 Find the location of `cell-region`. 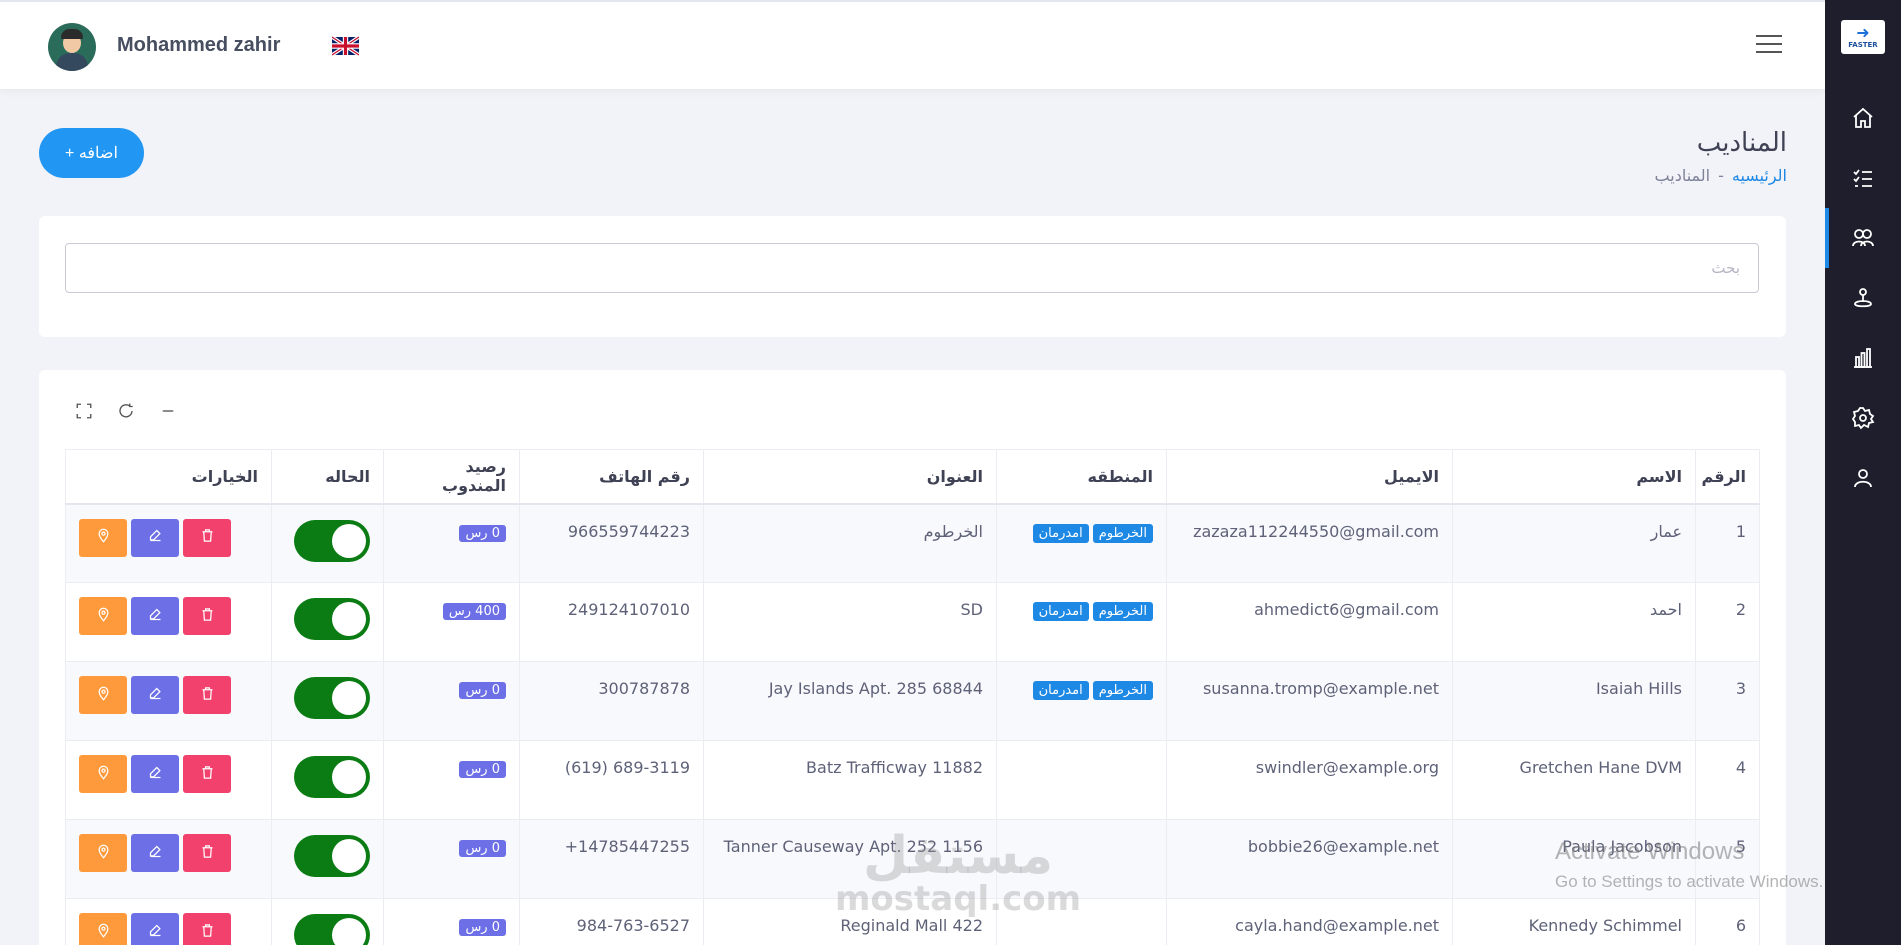

cell-region is located at coordinates (1081, 780).